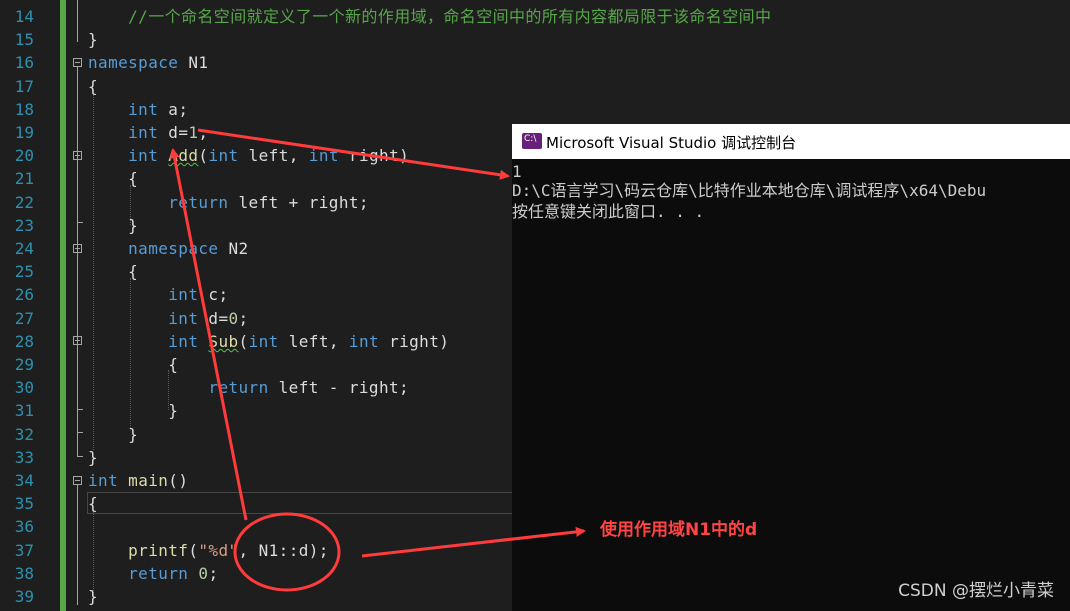 This screenshot has height=611, width=1070. I want to click on line-number: 19, so click(24, 132).